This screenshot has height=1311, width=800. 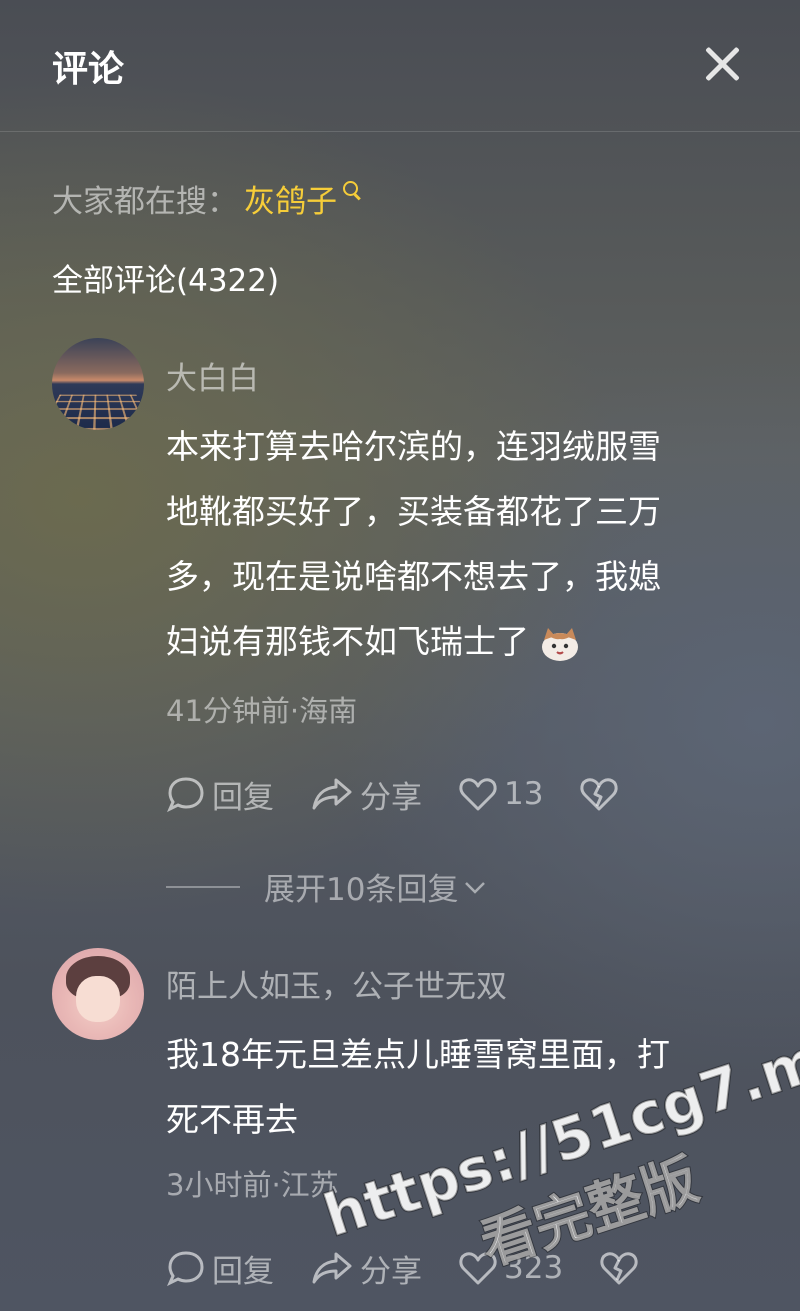 What do you see at coordinates (166, 281) in the screenshot?
I see `all-comments-count: 全部评论(4322)` at bounding box center [166, 281].